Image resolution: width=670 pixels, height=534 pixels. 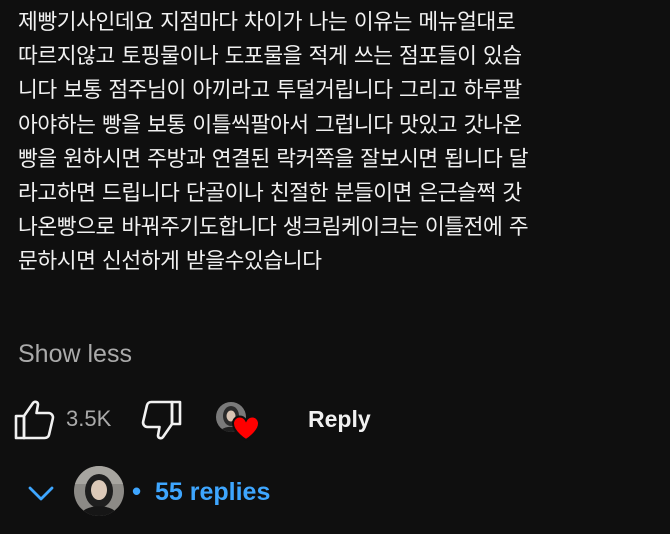 I want to click on reply-button: Reply, so click(x=339, y=419).